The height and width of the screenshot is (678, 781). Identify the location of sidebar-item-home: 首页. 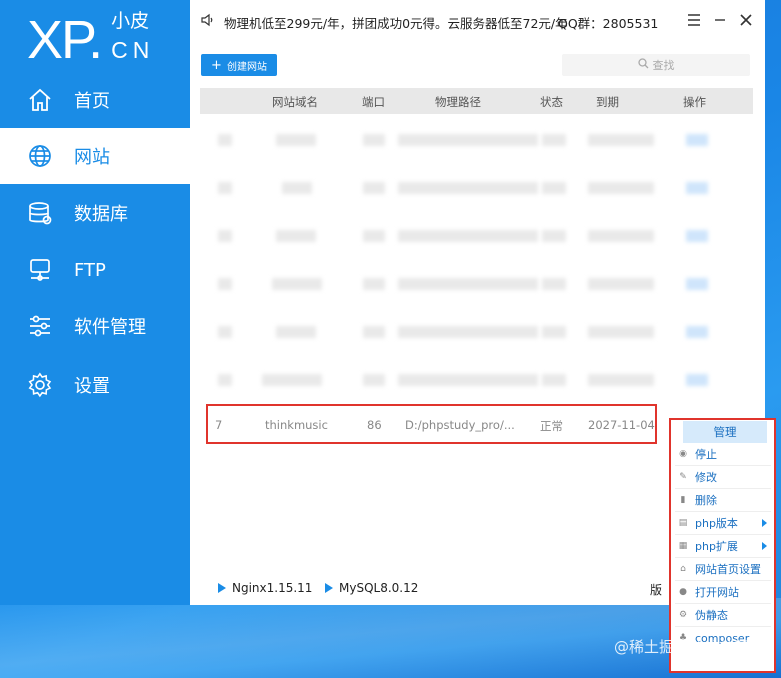
(95, 100).